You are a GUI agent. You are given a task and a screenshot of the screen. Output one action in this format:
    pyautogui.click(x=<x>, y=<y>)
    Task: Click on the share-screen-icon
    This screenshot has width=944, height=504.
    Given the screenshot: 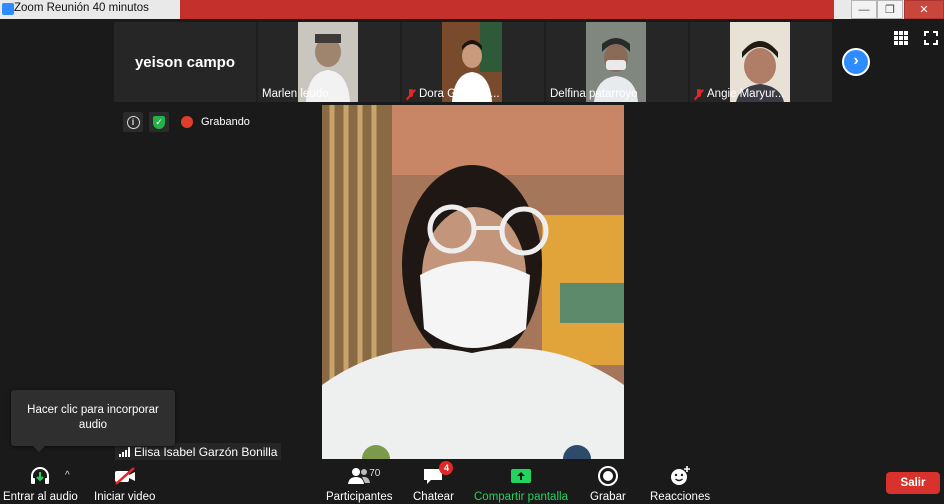 What is the action you would take?
    pyautogui.click(x=521, y=476)
    